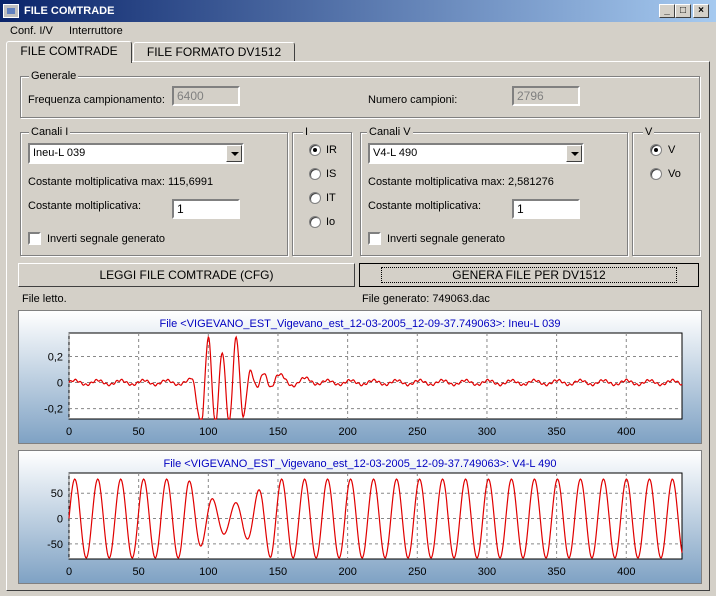 This screenshot has height=596, width=716. Describe the element at coordinates (656, 150) in the screenshot. I see `radio-v` at that location.